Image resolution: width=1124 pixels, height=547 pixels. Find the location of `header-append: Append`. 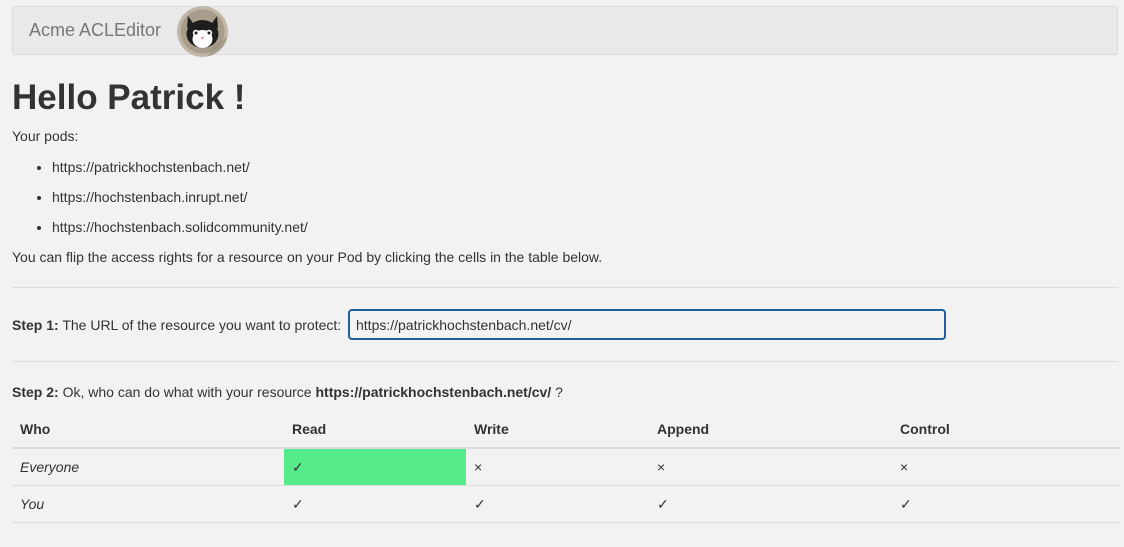

header-append: Append is located at coordinates (770, 430).